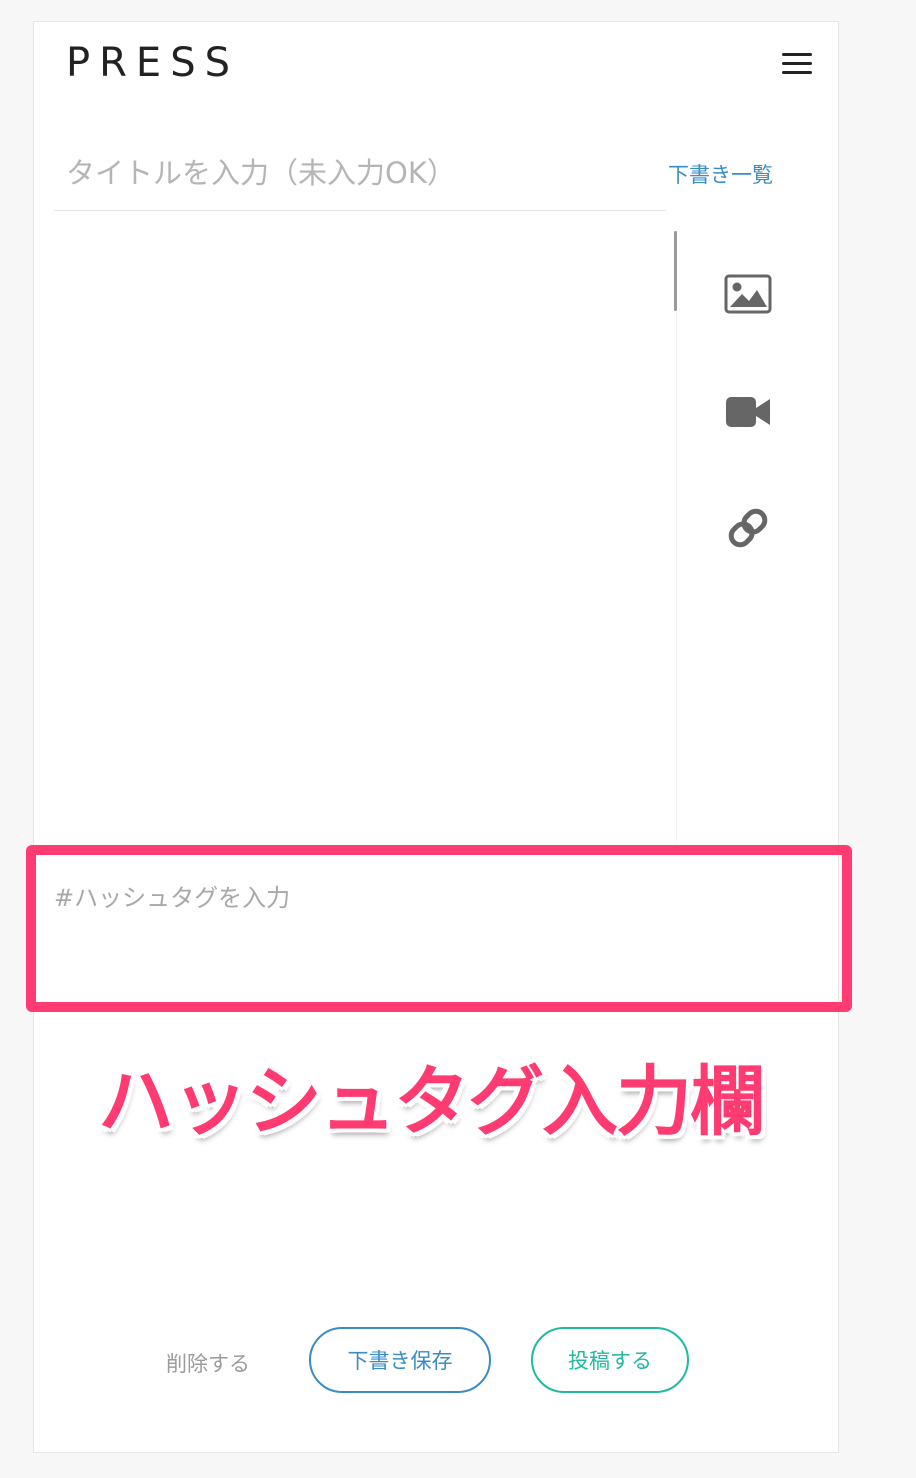 The width and height of the screenshot is (916, 1478). I want to click on delete-button: 削除する, so click(208, 1363).